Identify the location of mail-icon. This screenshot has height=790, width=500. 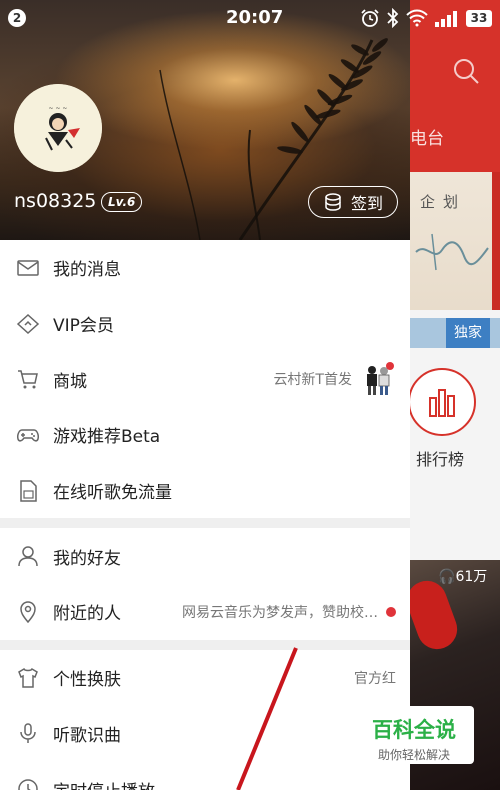
(28, 268).